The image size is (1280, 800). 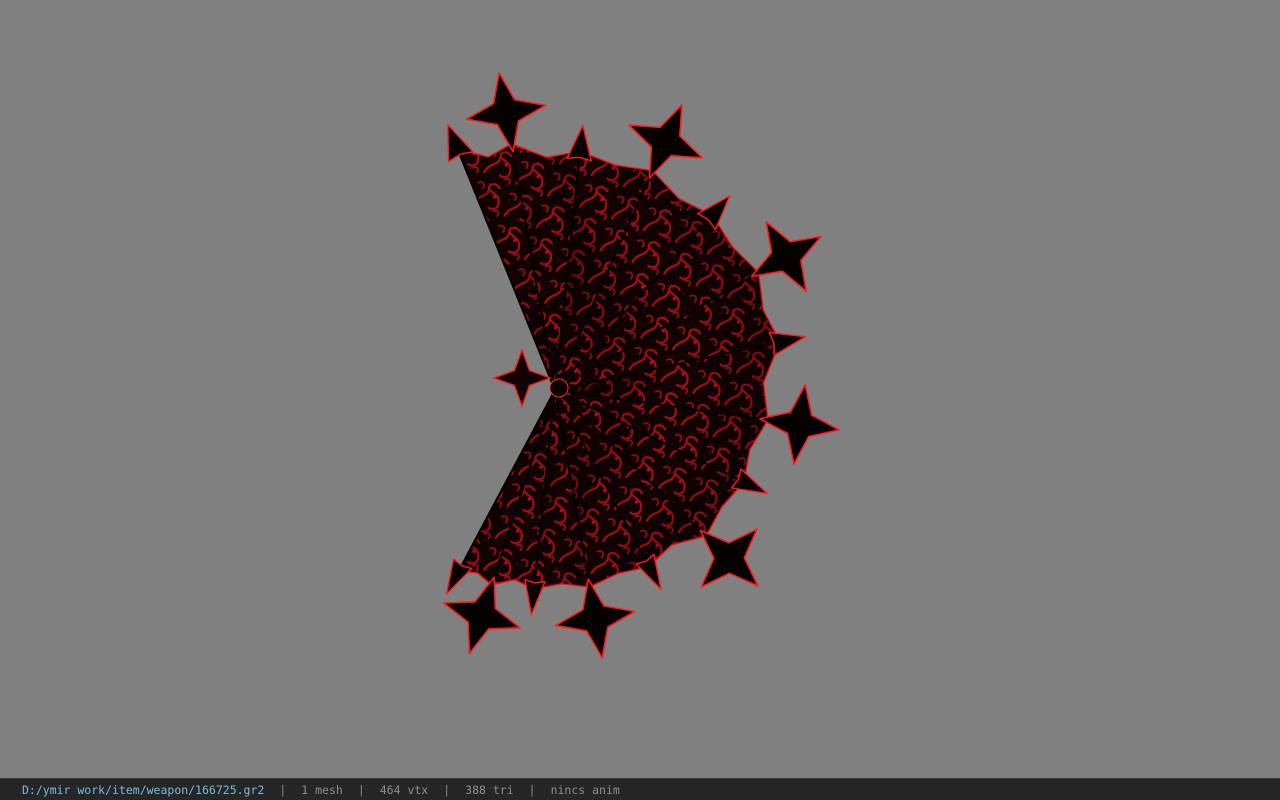 I want to click on mesh-count: 1 mesh, so click(x=322, y=789).